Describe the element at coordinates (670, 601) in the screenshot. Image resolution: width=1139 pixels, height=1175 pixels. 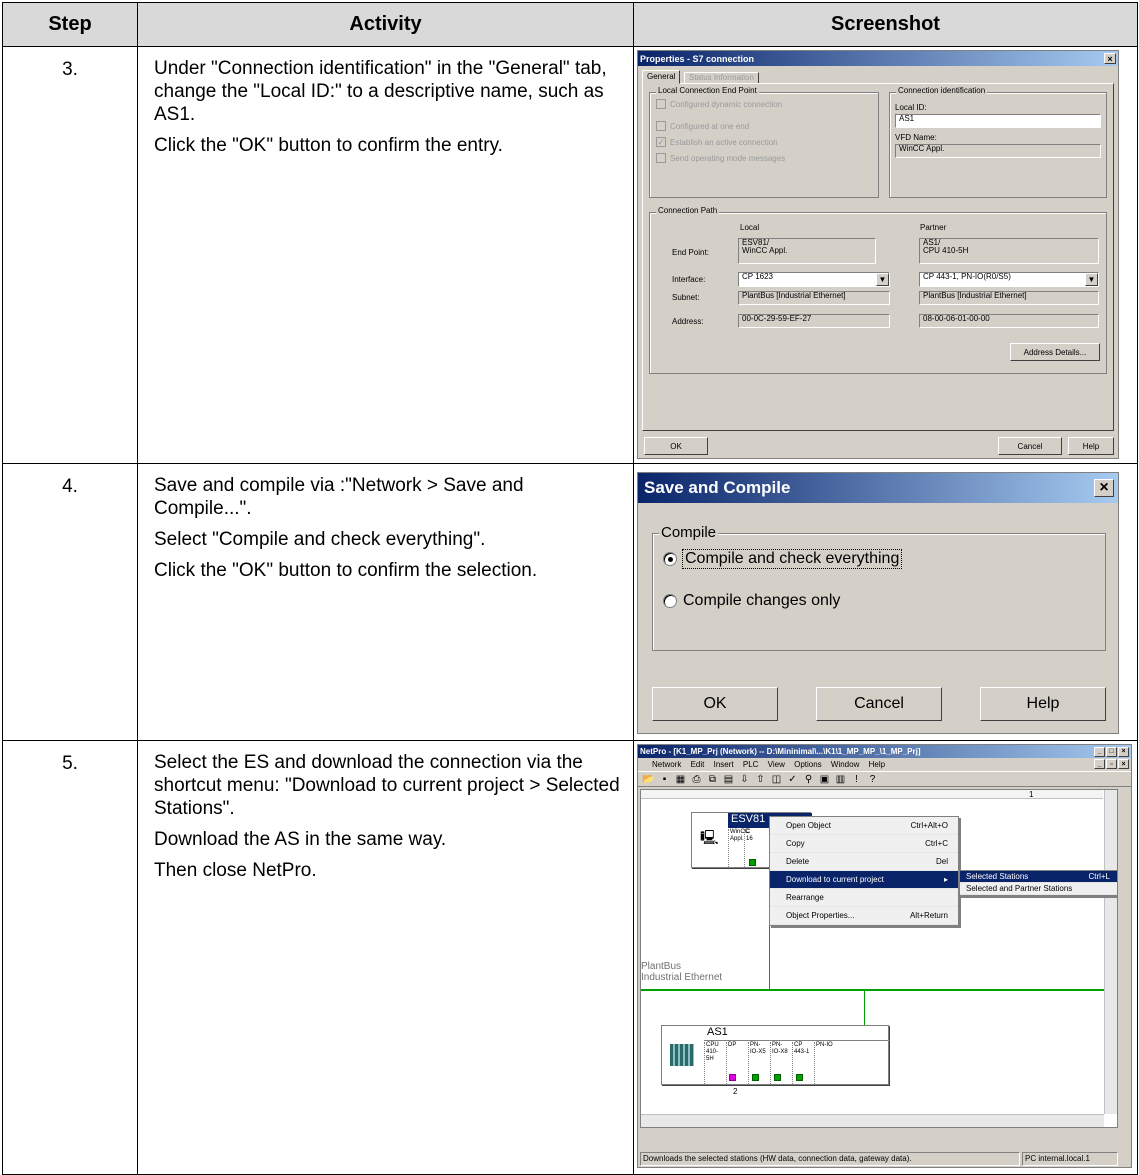
I see `radio-empty-icon` at that location.